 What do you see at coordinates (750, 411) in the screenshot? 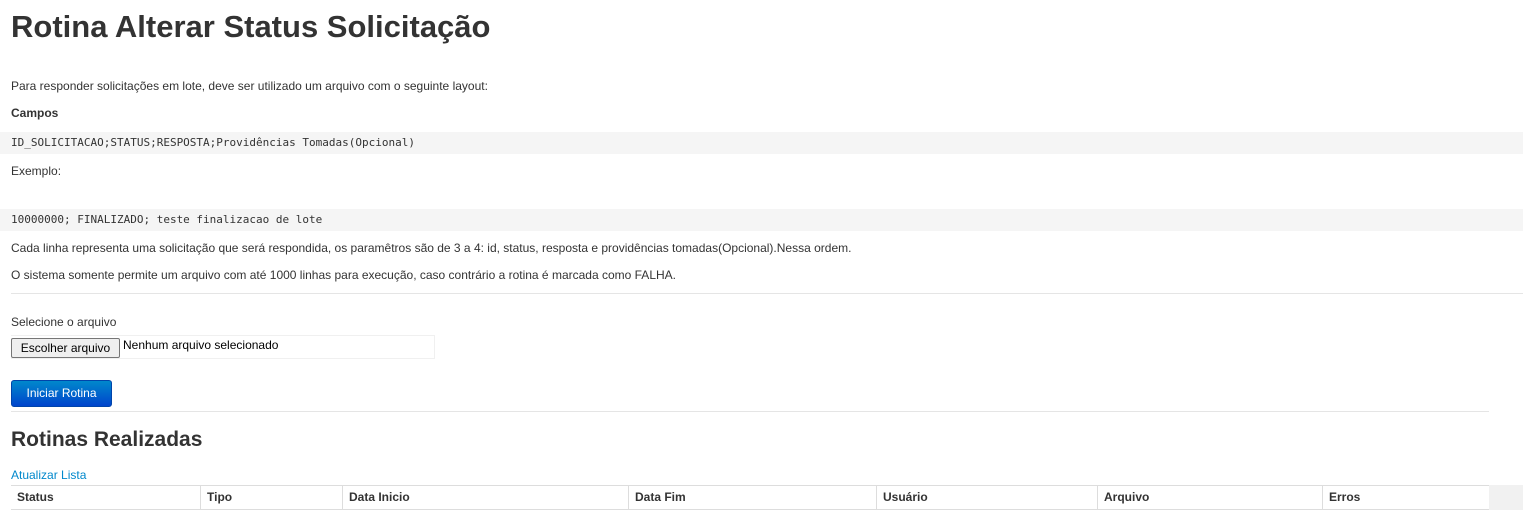
I see `divider-bottom` at bounding box center [750, 411].